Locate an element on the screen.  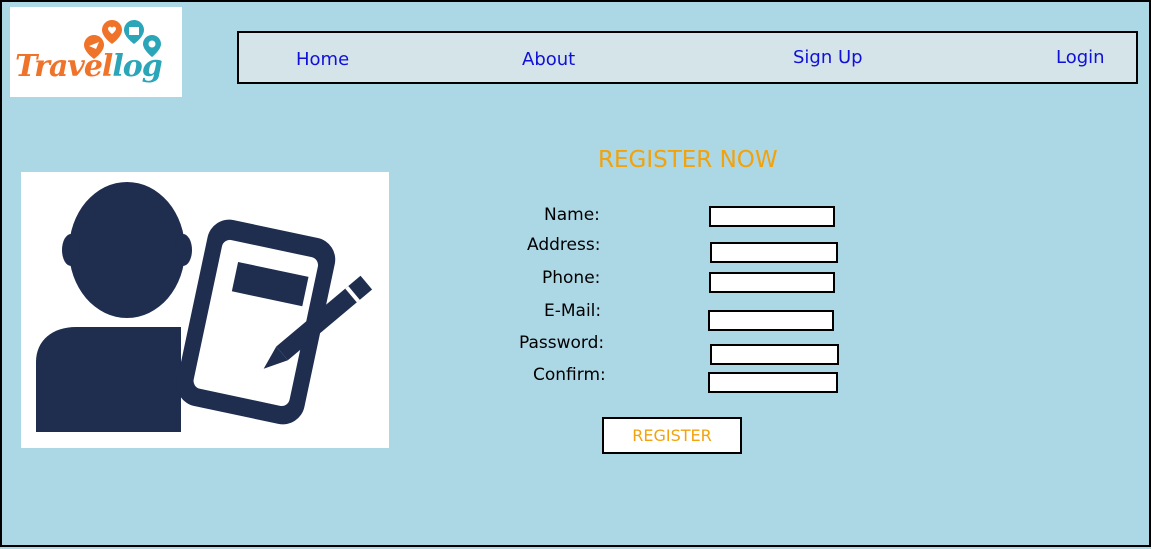
confirm-label: Confirm: is located at coordinates (569, 375).